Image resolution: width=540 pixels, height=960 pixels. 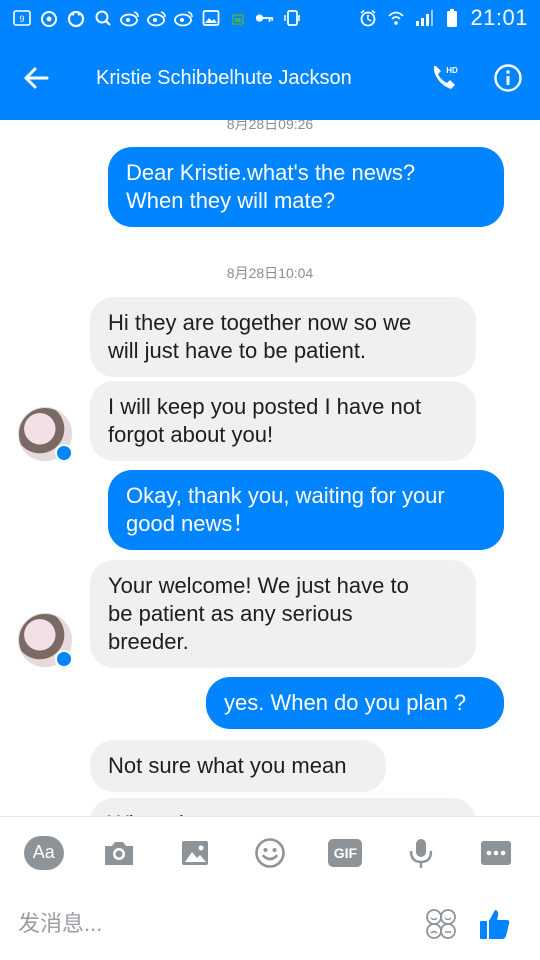 What do you see at coordinates (76, 18) in the screenshot?
I see `circle-app-icon` at bounding box center [76, 18].